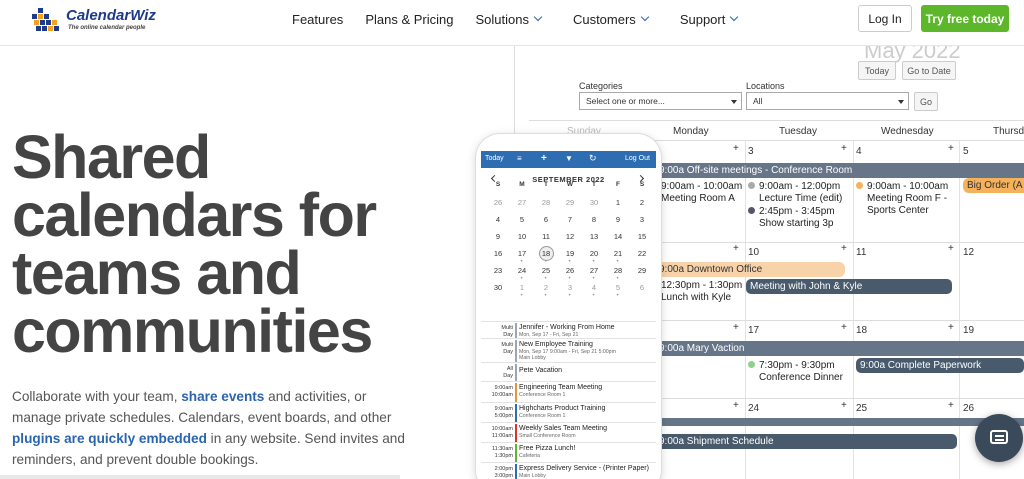 This screenshot has height=479, width=1024. What do you see at coordinates (593, 158) in the screenshot?
I see `refresh-icon: ↻` at bounding box center [593, 158].